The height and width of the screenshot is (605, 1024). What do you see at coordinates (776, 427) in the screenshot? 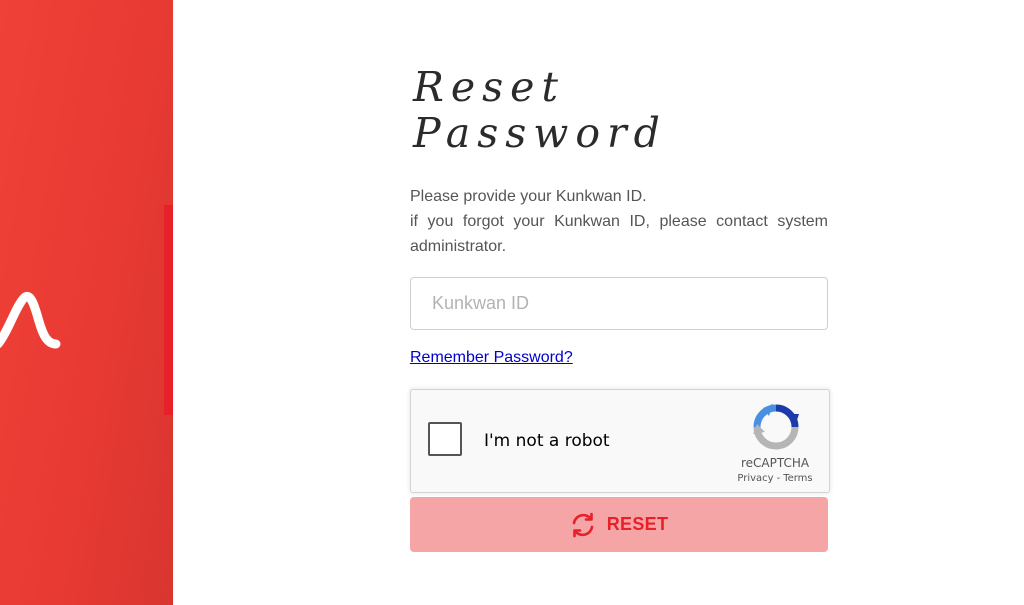
I see `recaptcha-logo` at bounding box center [776, 427].